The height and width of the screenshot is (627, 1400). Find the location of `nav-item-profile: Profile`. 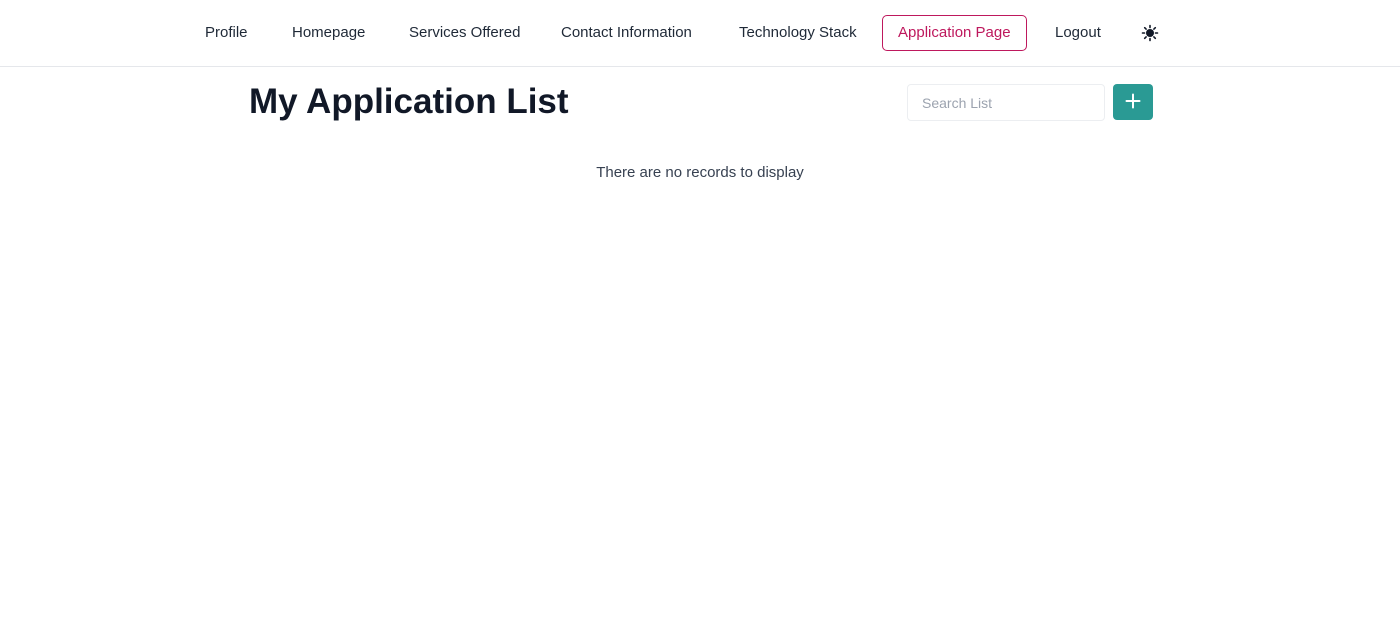

nav-item-profile: Profile is located at coordinates (226, 33).